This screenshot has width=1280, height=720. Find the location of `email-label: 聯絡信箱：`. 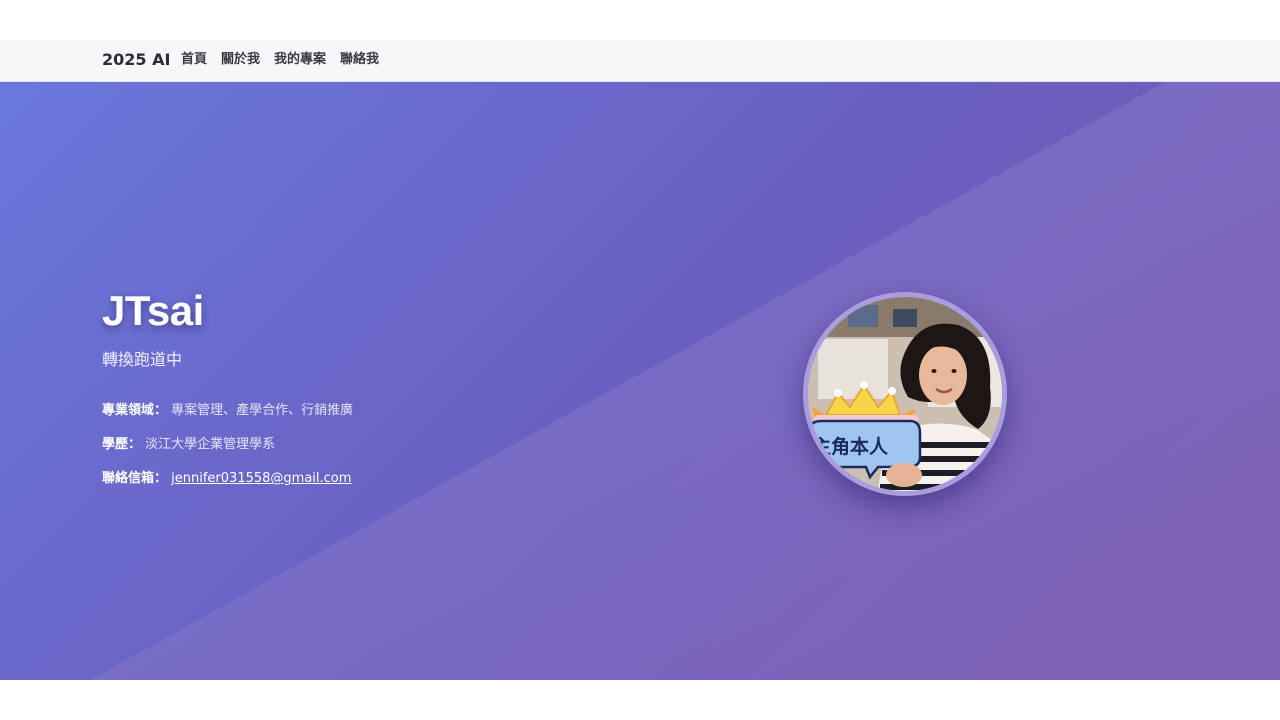

email-label: 聯絡信箱： is located at coordinates (135, 478).